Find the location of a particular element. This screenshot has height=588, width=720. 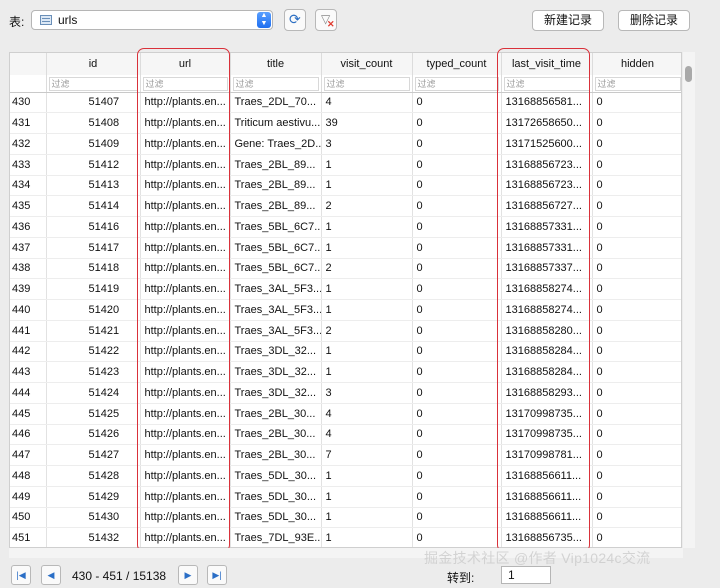

clear-filter-button: ▽ ✕ is located at coordinates (326, 20).